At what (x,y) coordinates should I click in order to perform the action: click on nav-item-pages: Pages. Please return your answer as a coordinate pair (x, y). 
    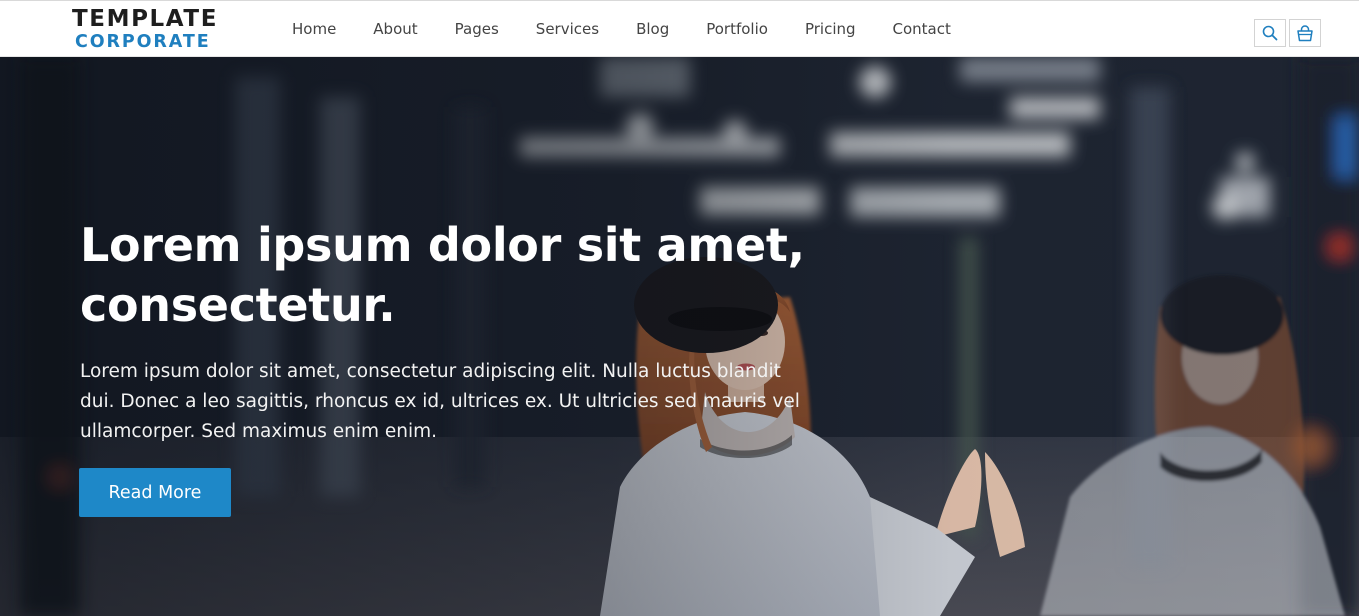
    Looking at the image, I should click on (477, 29).